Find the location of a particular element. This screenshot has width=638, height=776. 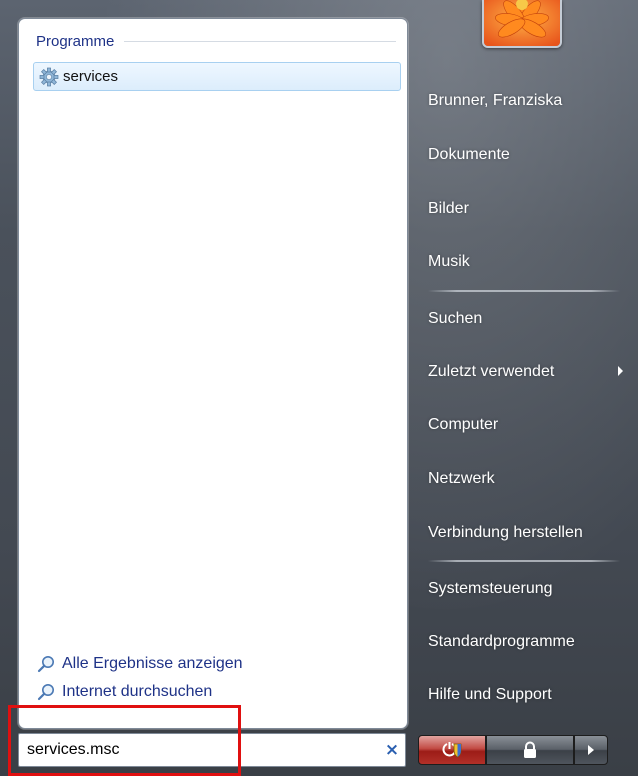

lock-button is located at coordinates (530, 750).